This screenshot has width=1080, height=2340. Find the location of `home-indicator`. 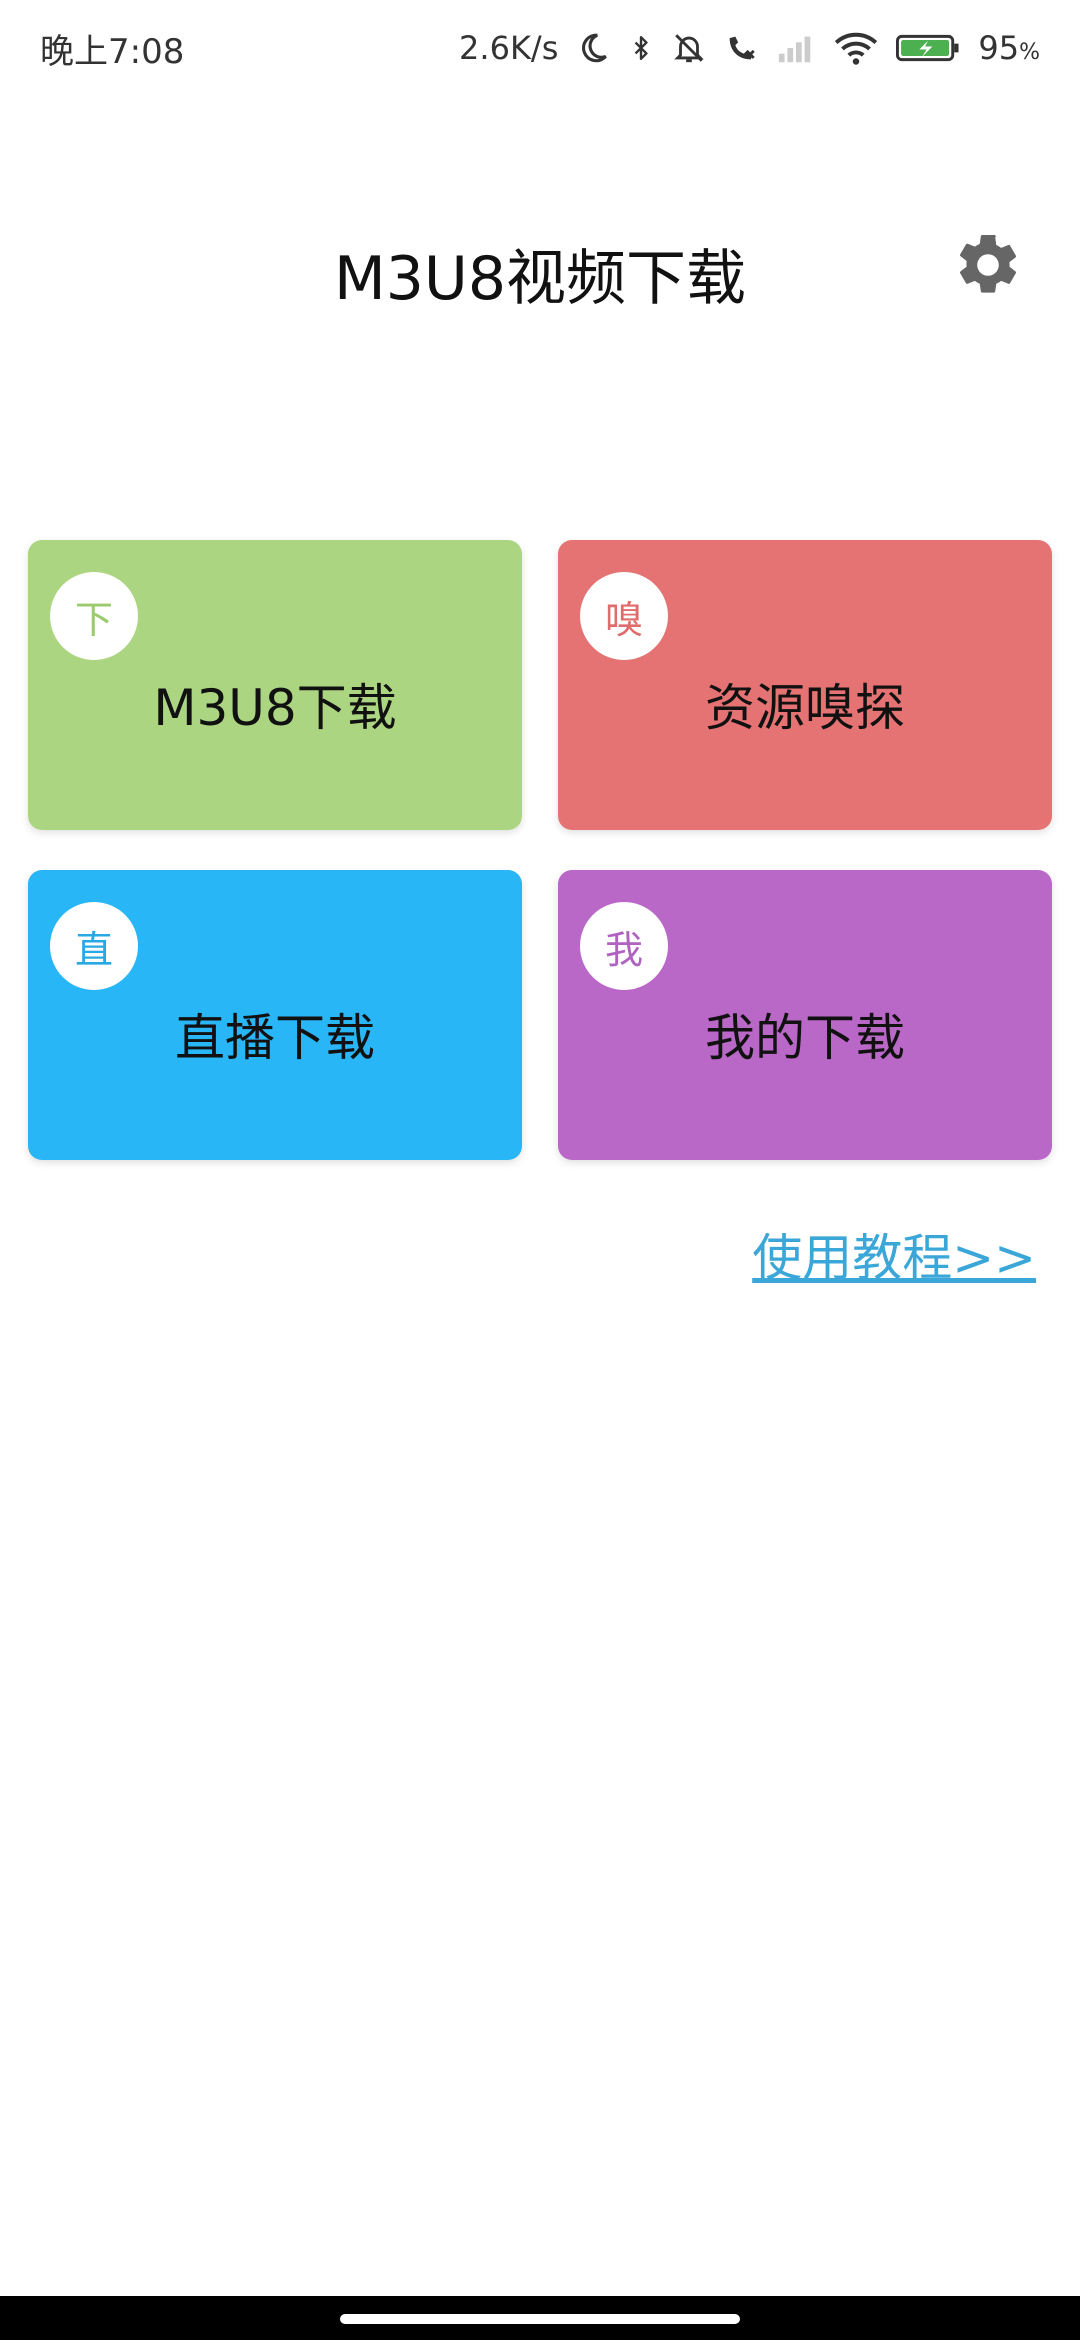

home-indicator is located at coordinates (540, 2319).